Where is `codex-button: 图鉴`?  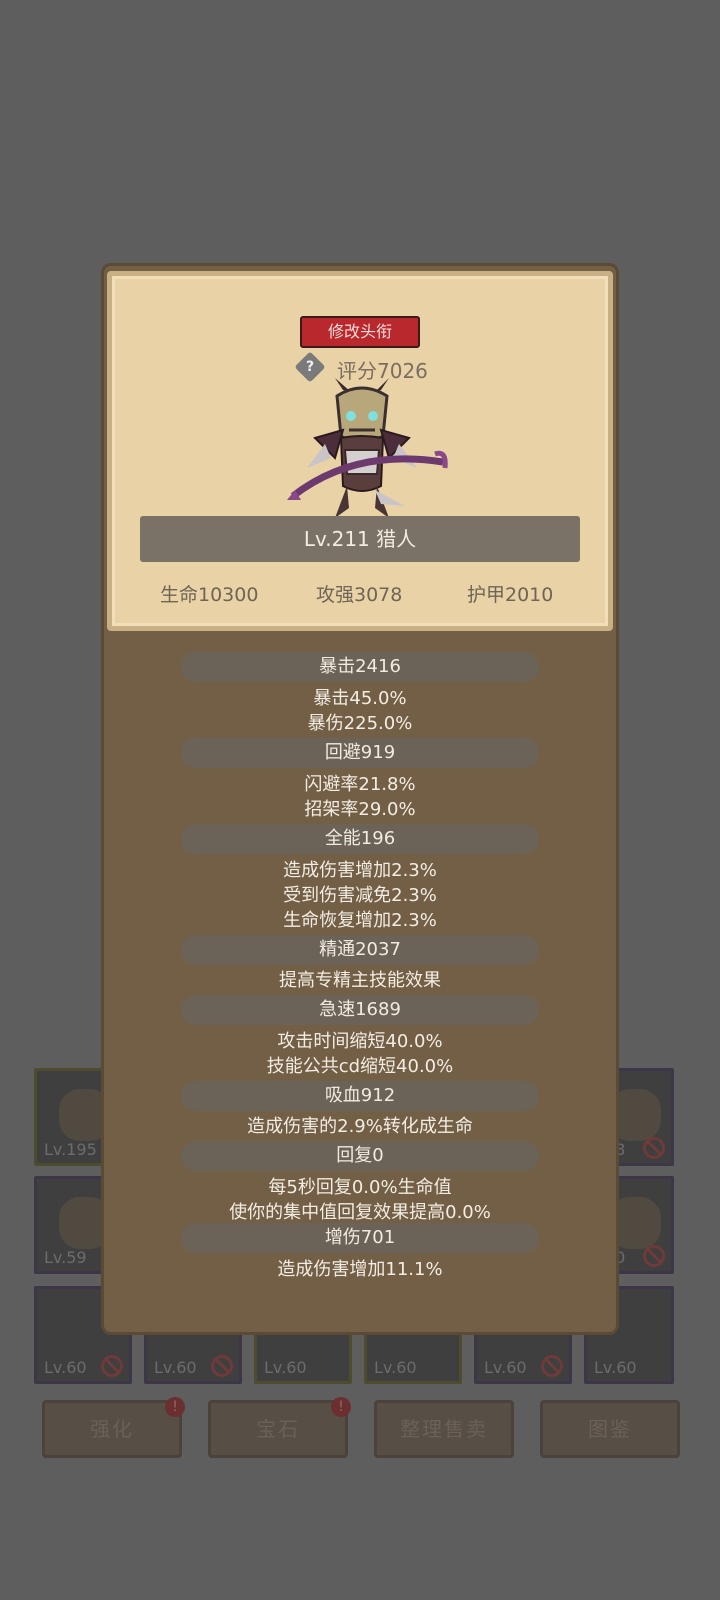 codex-button: 图鉴 is located at coordinates (610, 1429).